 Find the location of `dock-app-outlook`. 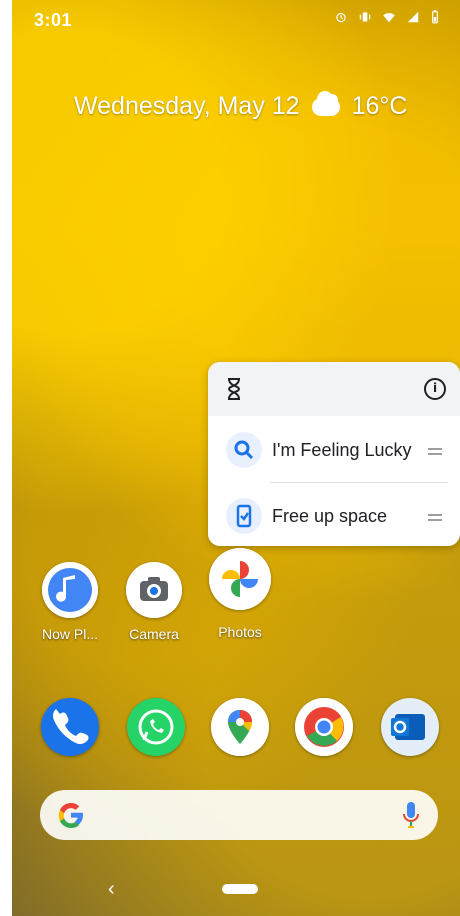

dock-app-outlook is located at coordinates (410, 727).